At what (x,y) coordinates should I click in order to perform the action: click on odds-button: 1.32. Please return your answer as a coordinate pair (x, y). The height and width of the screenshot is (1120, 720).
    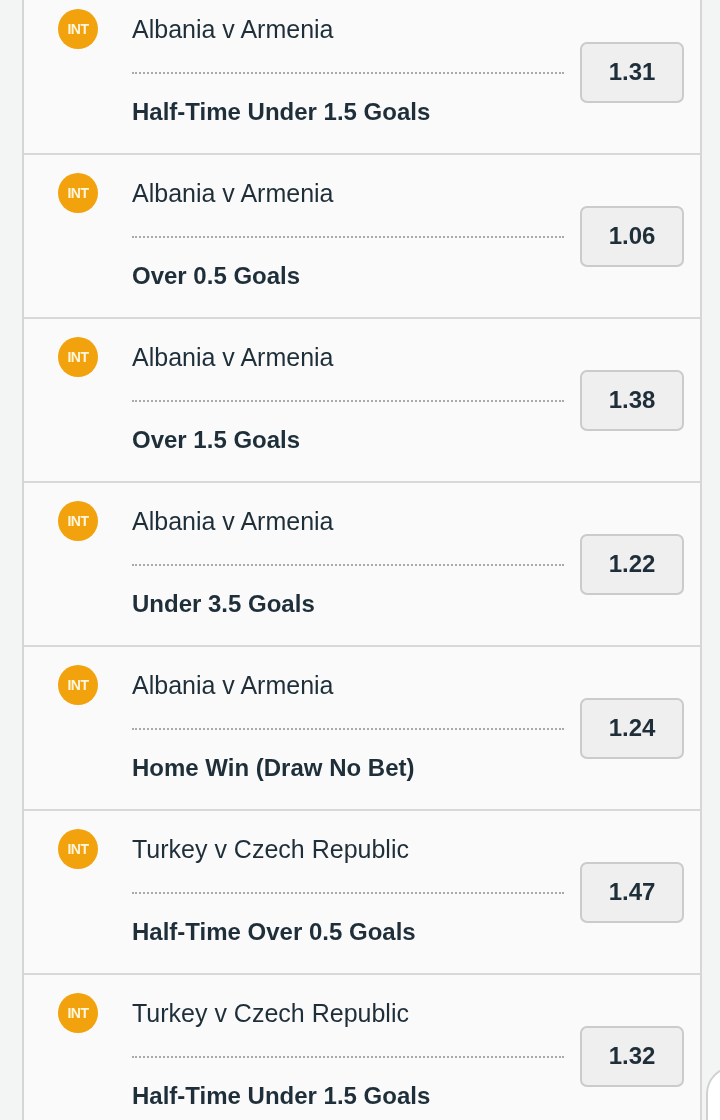
    Looking at the image, I should click on (632, 1056).